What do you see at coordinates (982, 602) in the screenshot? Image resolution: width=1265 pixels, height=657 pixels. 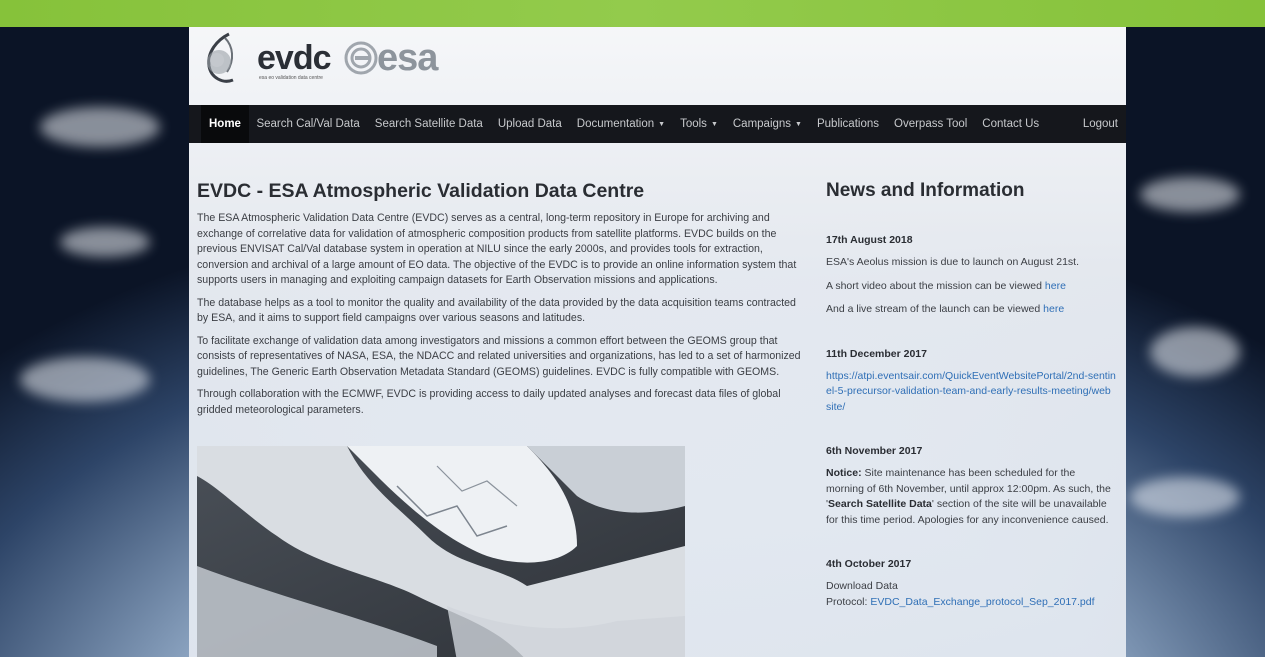 I see `protocol-pdf-link: EVDC_Data_Exchange_protocol_Sep_2017.pdf` at bounding box center [982, 602].